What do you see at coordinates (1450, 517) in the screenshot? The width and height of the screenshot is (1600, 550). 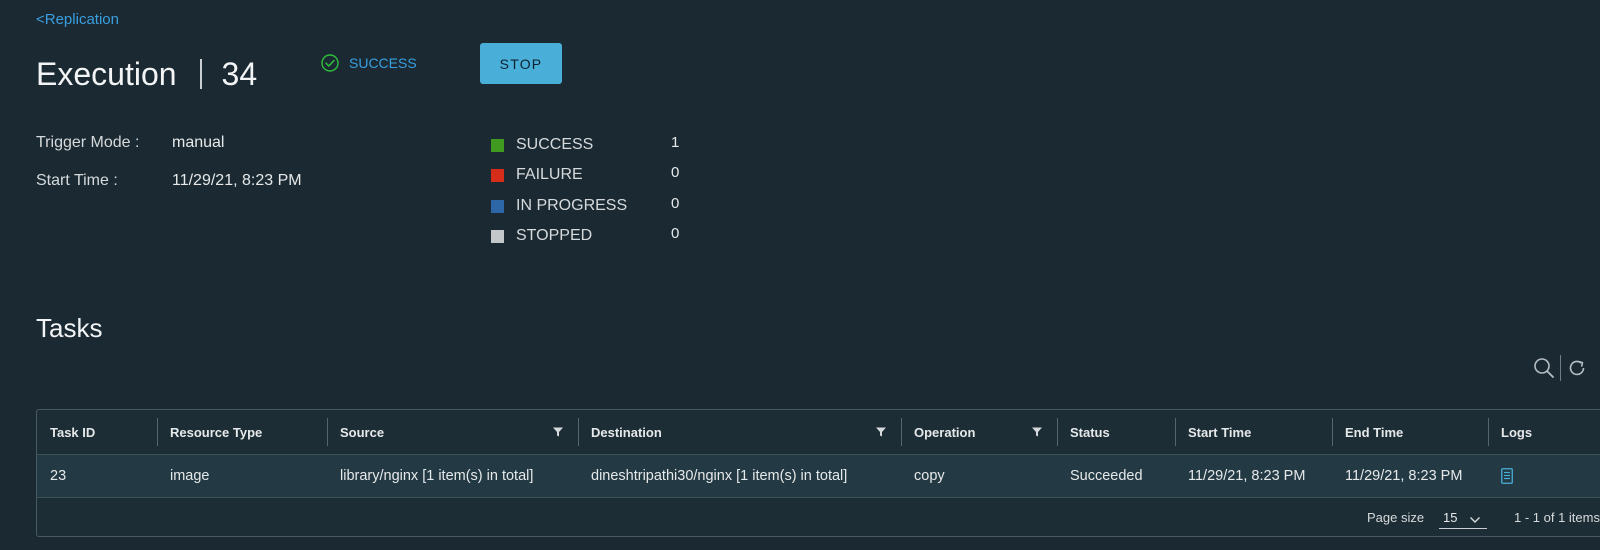 I see `page-size-value: 15` at bounding box center [1450, 517].